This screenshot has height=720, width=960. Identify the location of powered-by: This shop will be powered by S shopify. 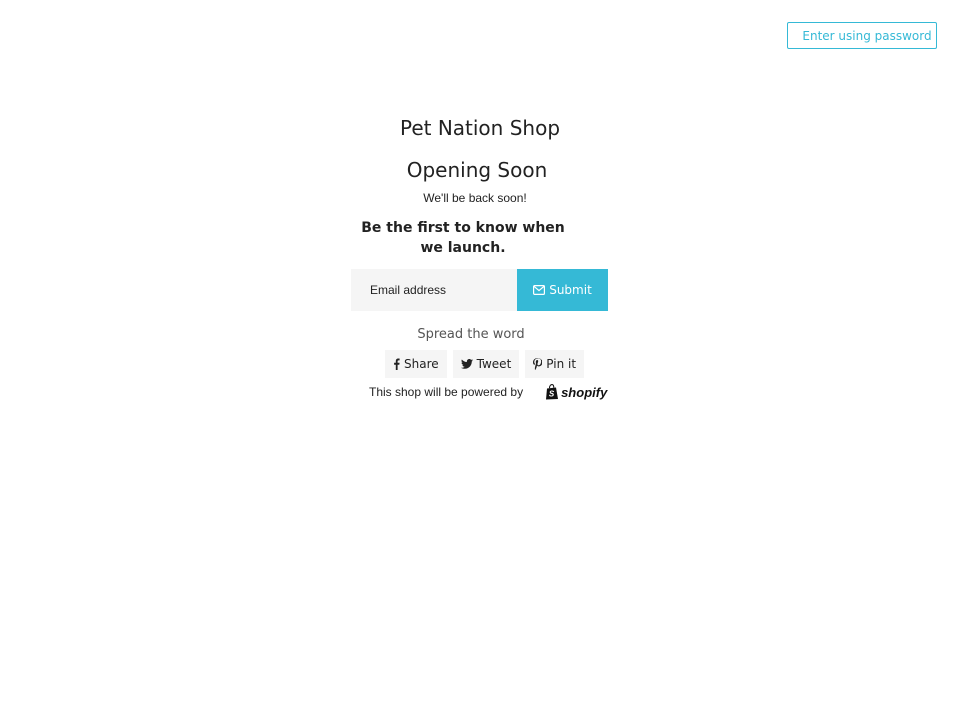
(488, 392).